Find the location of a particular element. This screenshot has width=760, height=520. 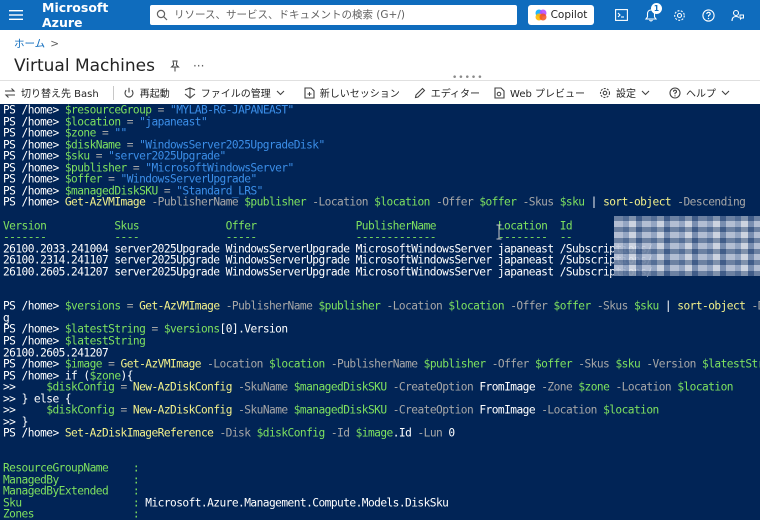

global-search is located at coordinates (333, 15).